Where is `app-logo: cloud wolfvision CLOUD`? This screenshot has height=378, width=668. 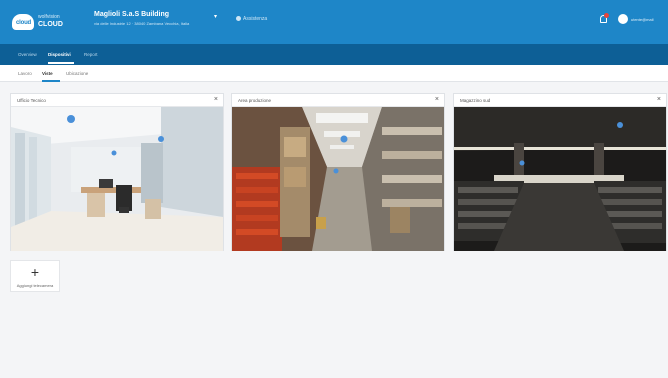 app-logo: cloud wolfvision CLOUD is located at coordinates (42, 23).